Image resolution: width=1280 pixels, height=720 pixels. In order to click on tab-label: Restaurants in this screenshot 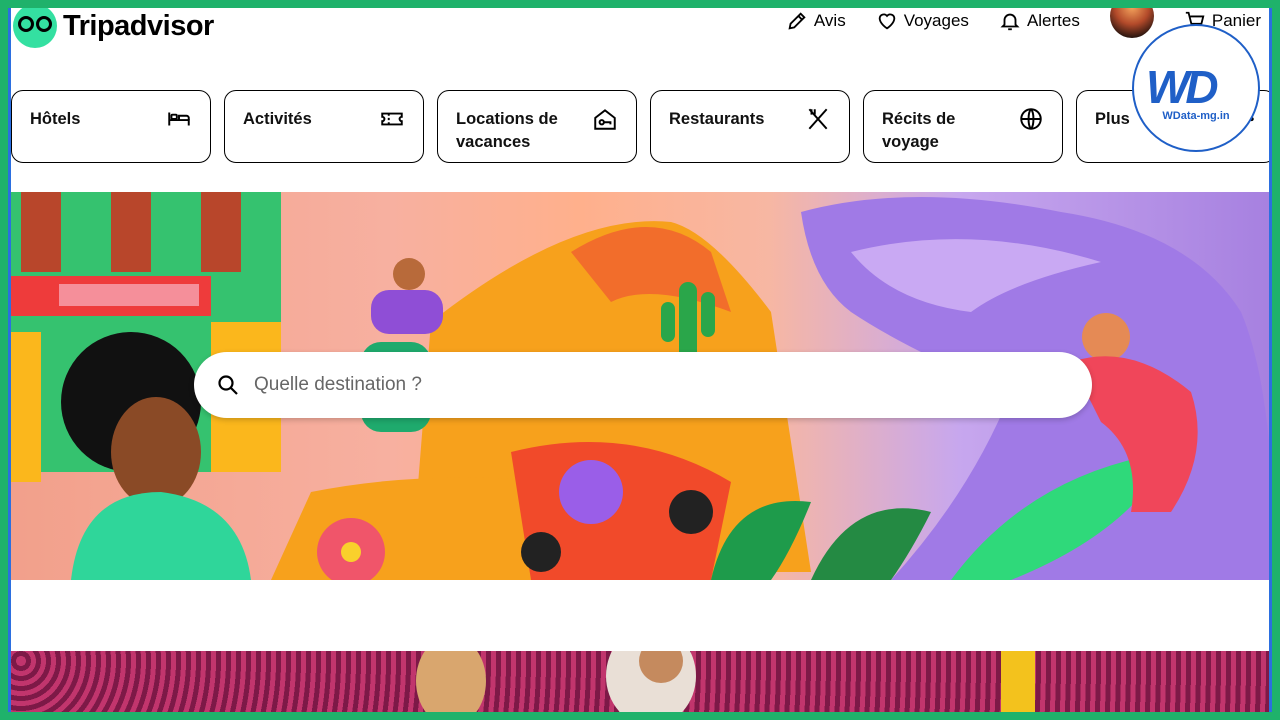, I will do `click(717, 119)`.